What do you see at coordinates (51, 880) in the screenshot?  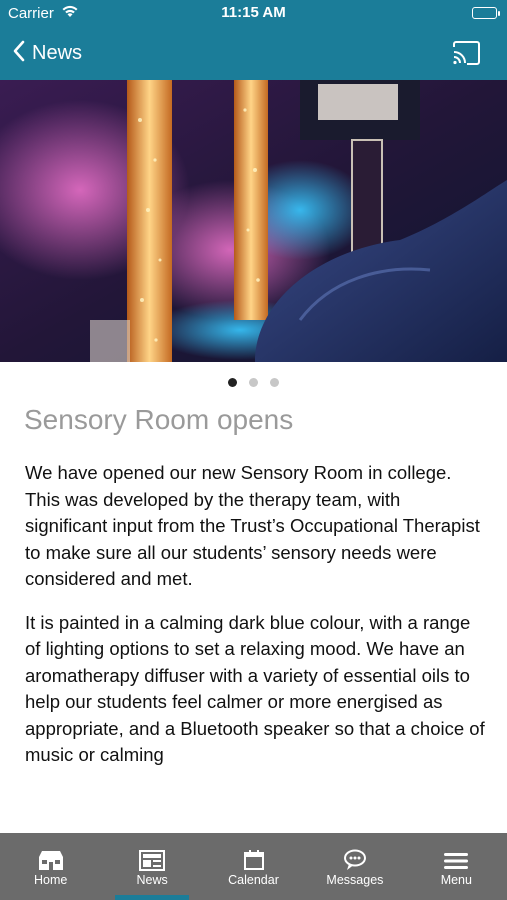 I see `tab-home-label: Home` at bounding box center [51, 880].